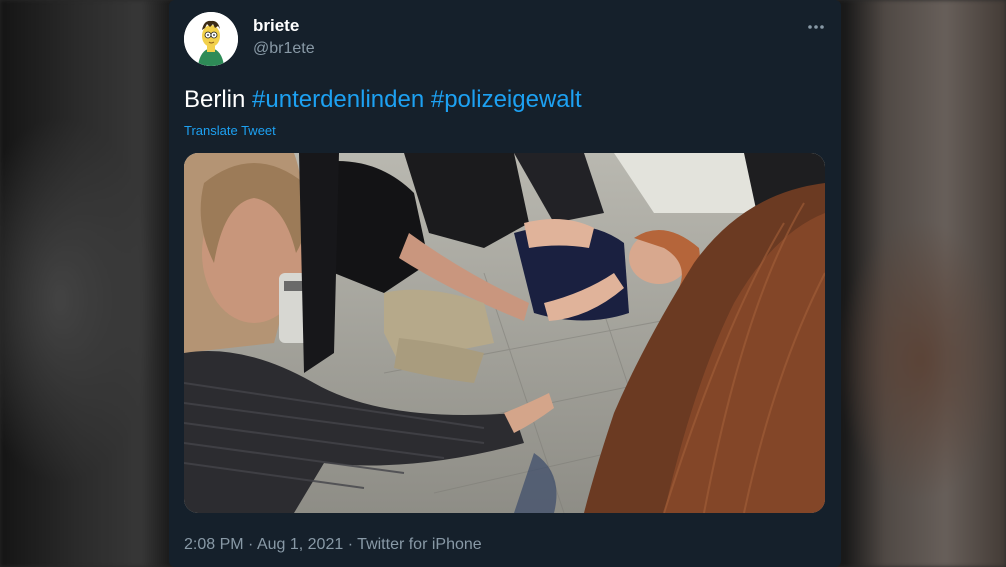 This screenshot has height=567, width=1006. I want to click on tweet-text: Berlin #unterdenlinden #polizeigewalt, so click(383, 100).